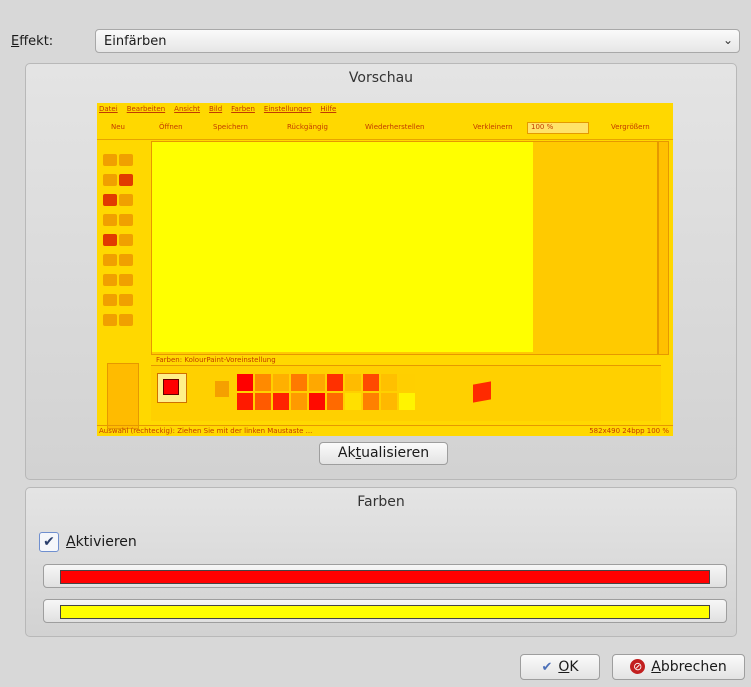  Describe the element at coordinates (395, 453) in the screenshot. I see `refresh-label-part: ualisieren` at that location.